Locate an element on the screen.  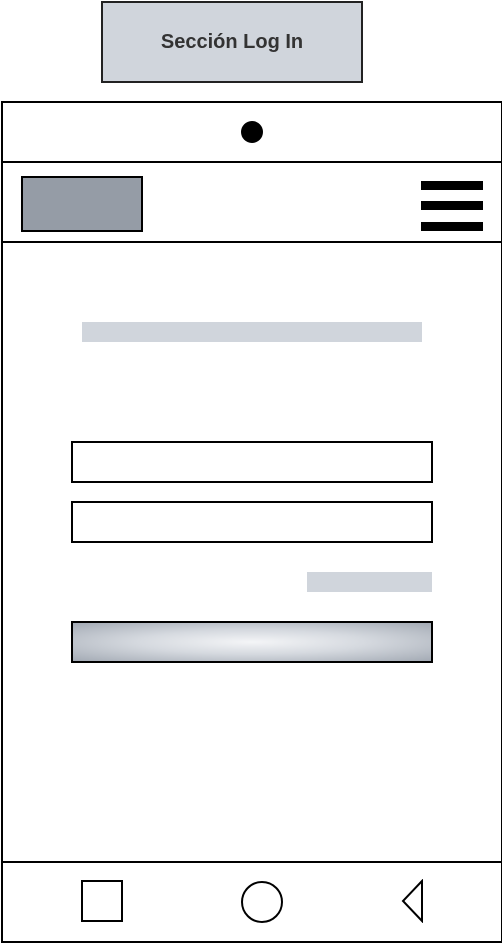
triangle-back-icon is located at coordinates (413, 901).